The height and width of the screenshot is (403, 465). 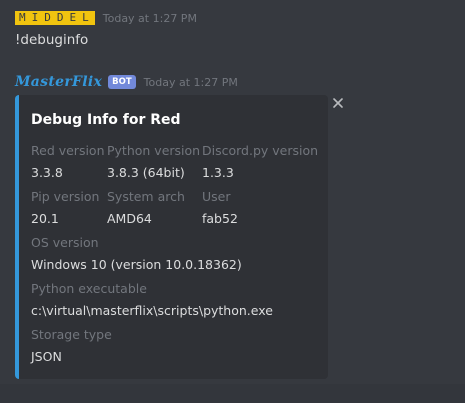 What do you see at coordinates (146, 208) in the screenshot?
I see `embed-field-system-arch: System arch AMD64` at bounding box center [146, 208].